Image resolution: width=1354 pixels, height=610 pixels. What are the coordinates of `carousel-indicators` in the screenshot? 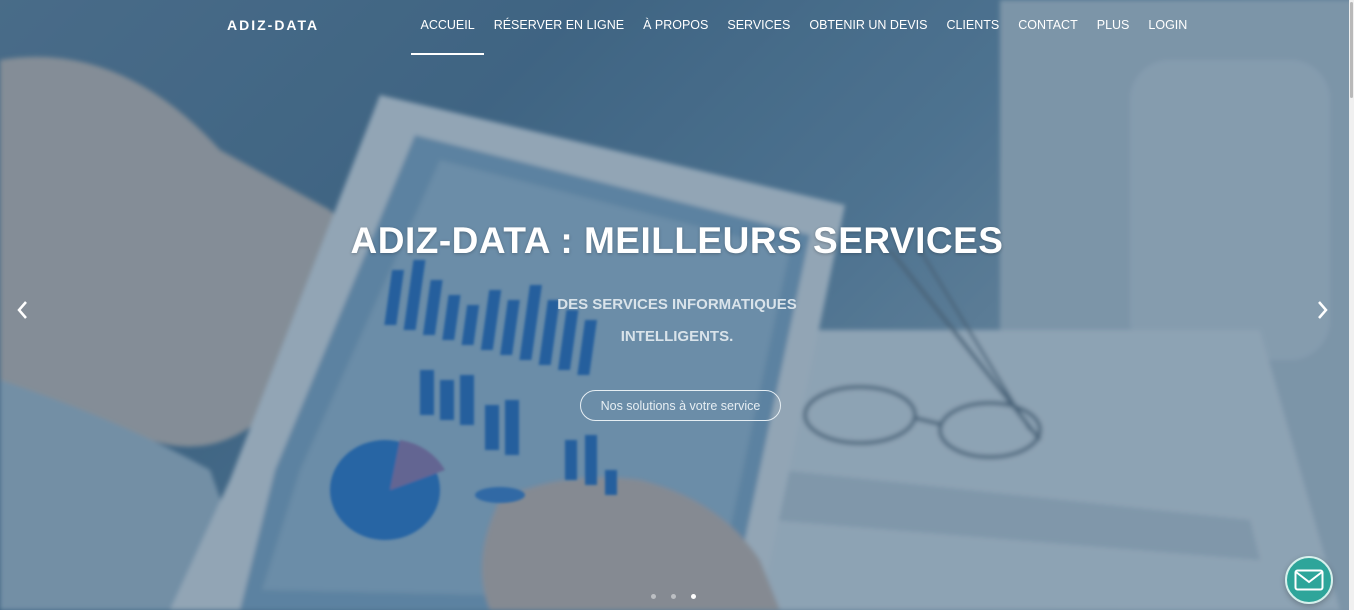 It's located at (673, 596).